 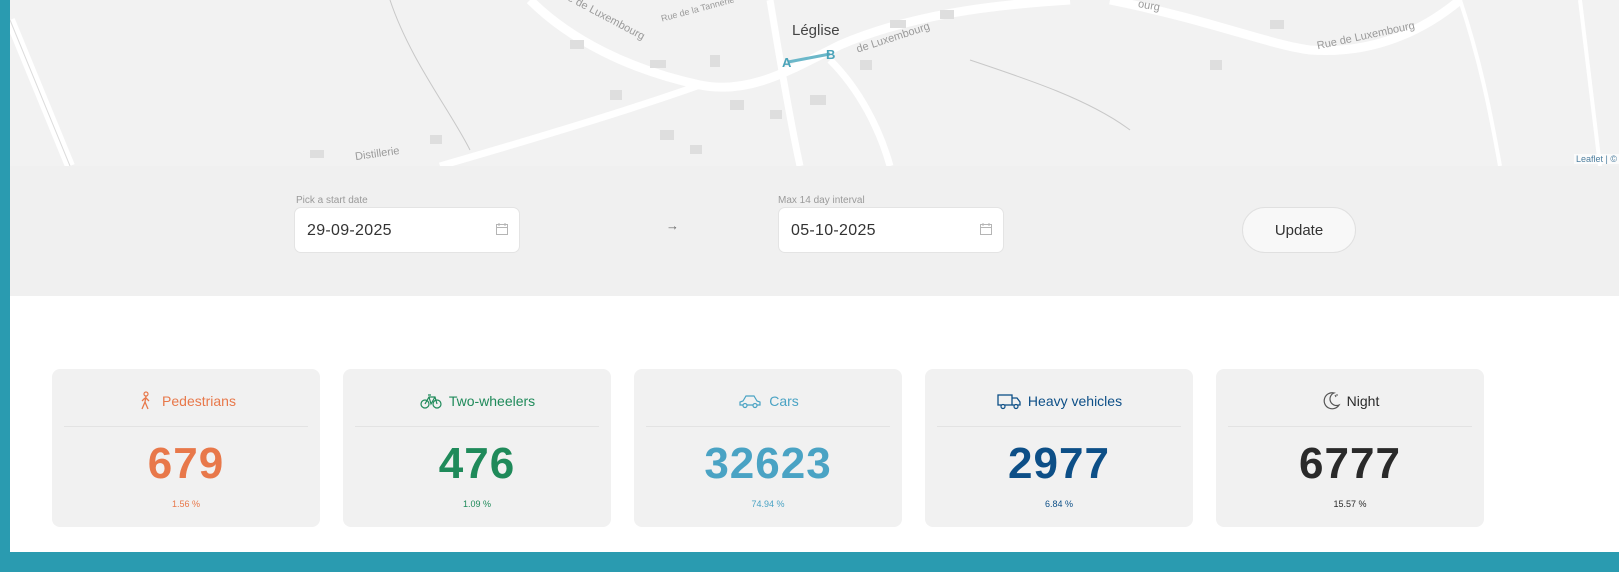 What do you see at coordinates (672, 225) in the screenshot?
I see `arrow-right-icon: →` at bounding box center [672, 225].